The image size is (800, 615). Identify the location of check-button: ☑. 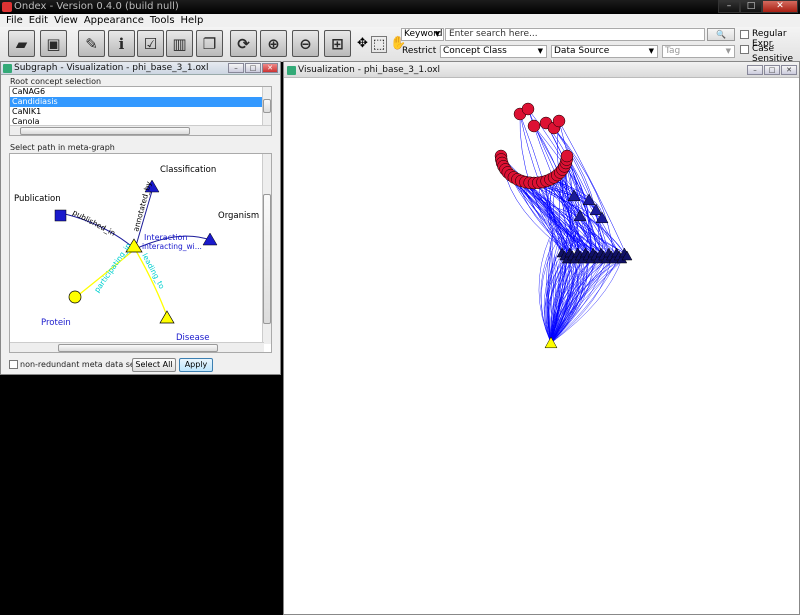
(150, 43).